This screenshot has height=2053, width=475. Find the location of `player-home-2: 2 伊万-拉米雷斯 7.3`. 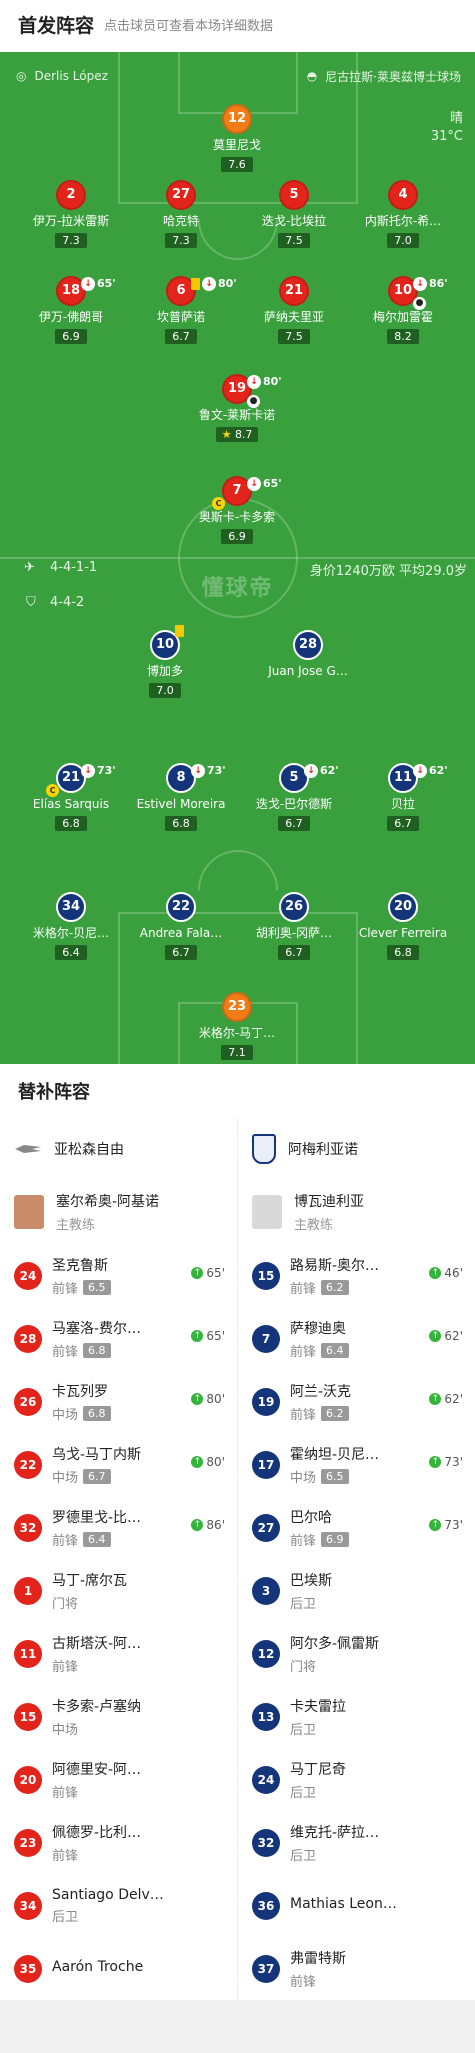

player-home-2: 2 伊万-拉米雷斯 7.3 is located at coordinates (71, 214).